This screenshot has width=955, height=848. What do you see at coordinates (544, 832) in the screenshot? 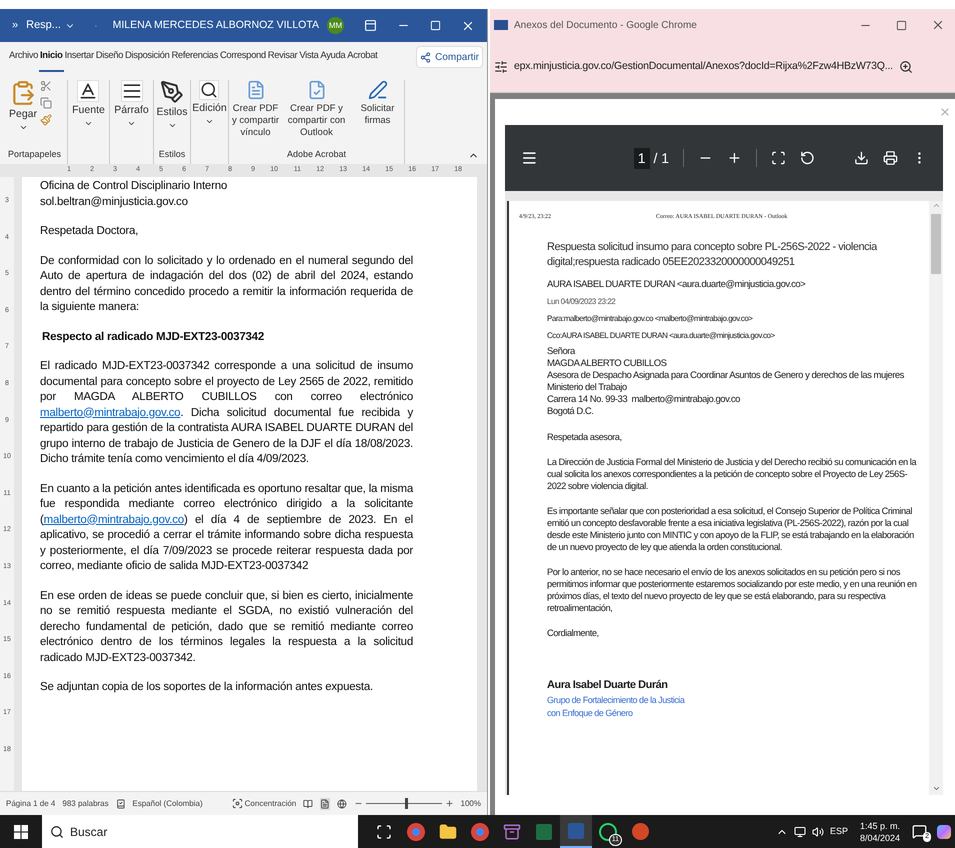
I see `spreadsheet-icon` at bounding box center [544, 832].